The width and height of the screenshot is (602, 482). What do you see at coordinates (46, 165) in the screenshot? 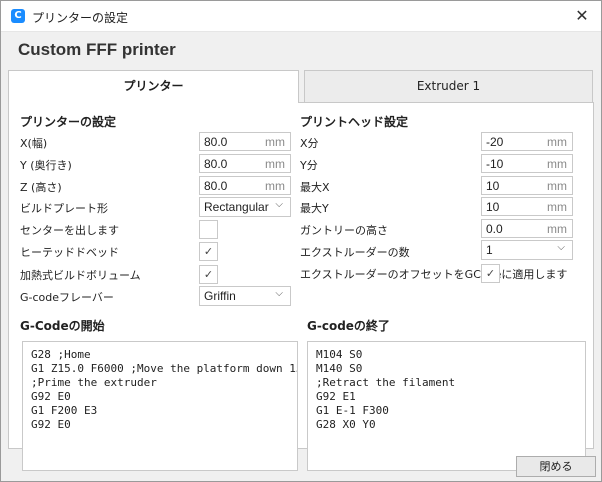
I see `depth-label: Y (奥行き)` at bounding box center [46, 165].